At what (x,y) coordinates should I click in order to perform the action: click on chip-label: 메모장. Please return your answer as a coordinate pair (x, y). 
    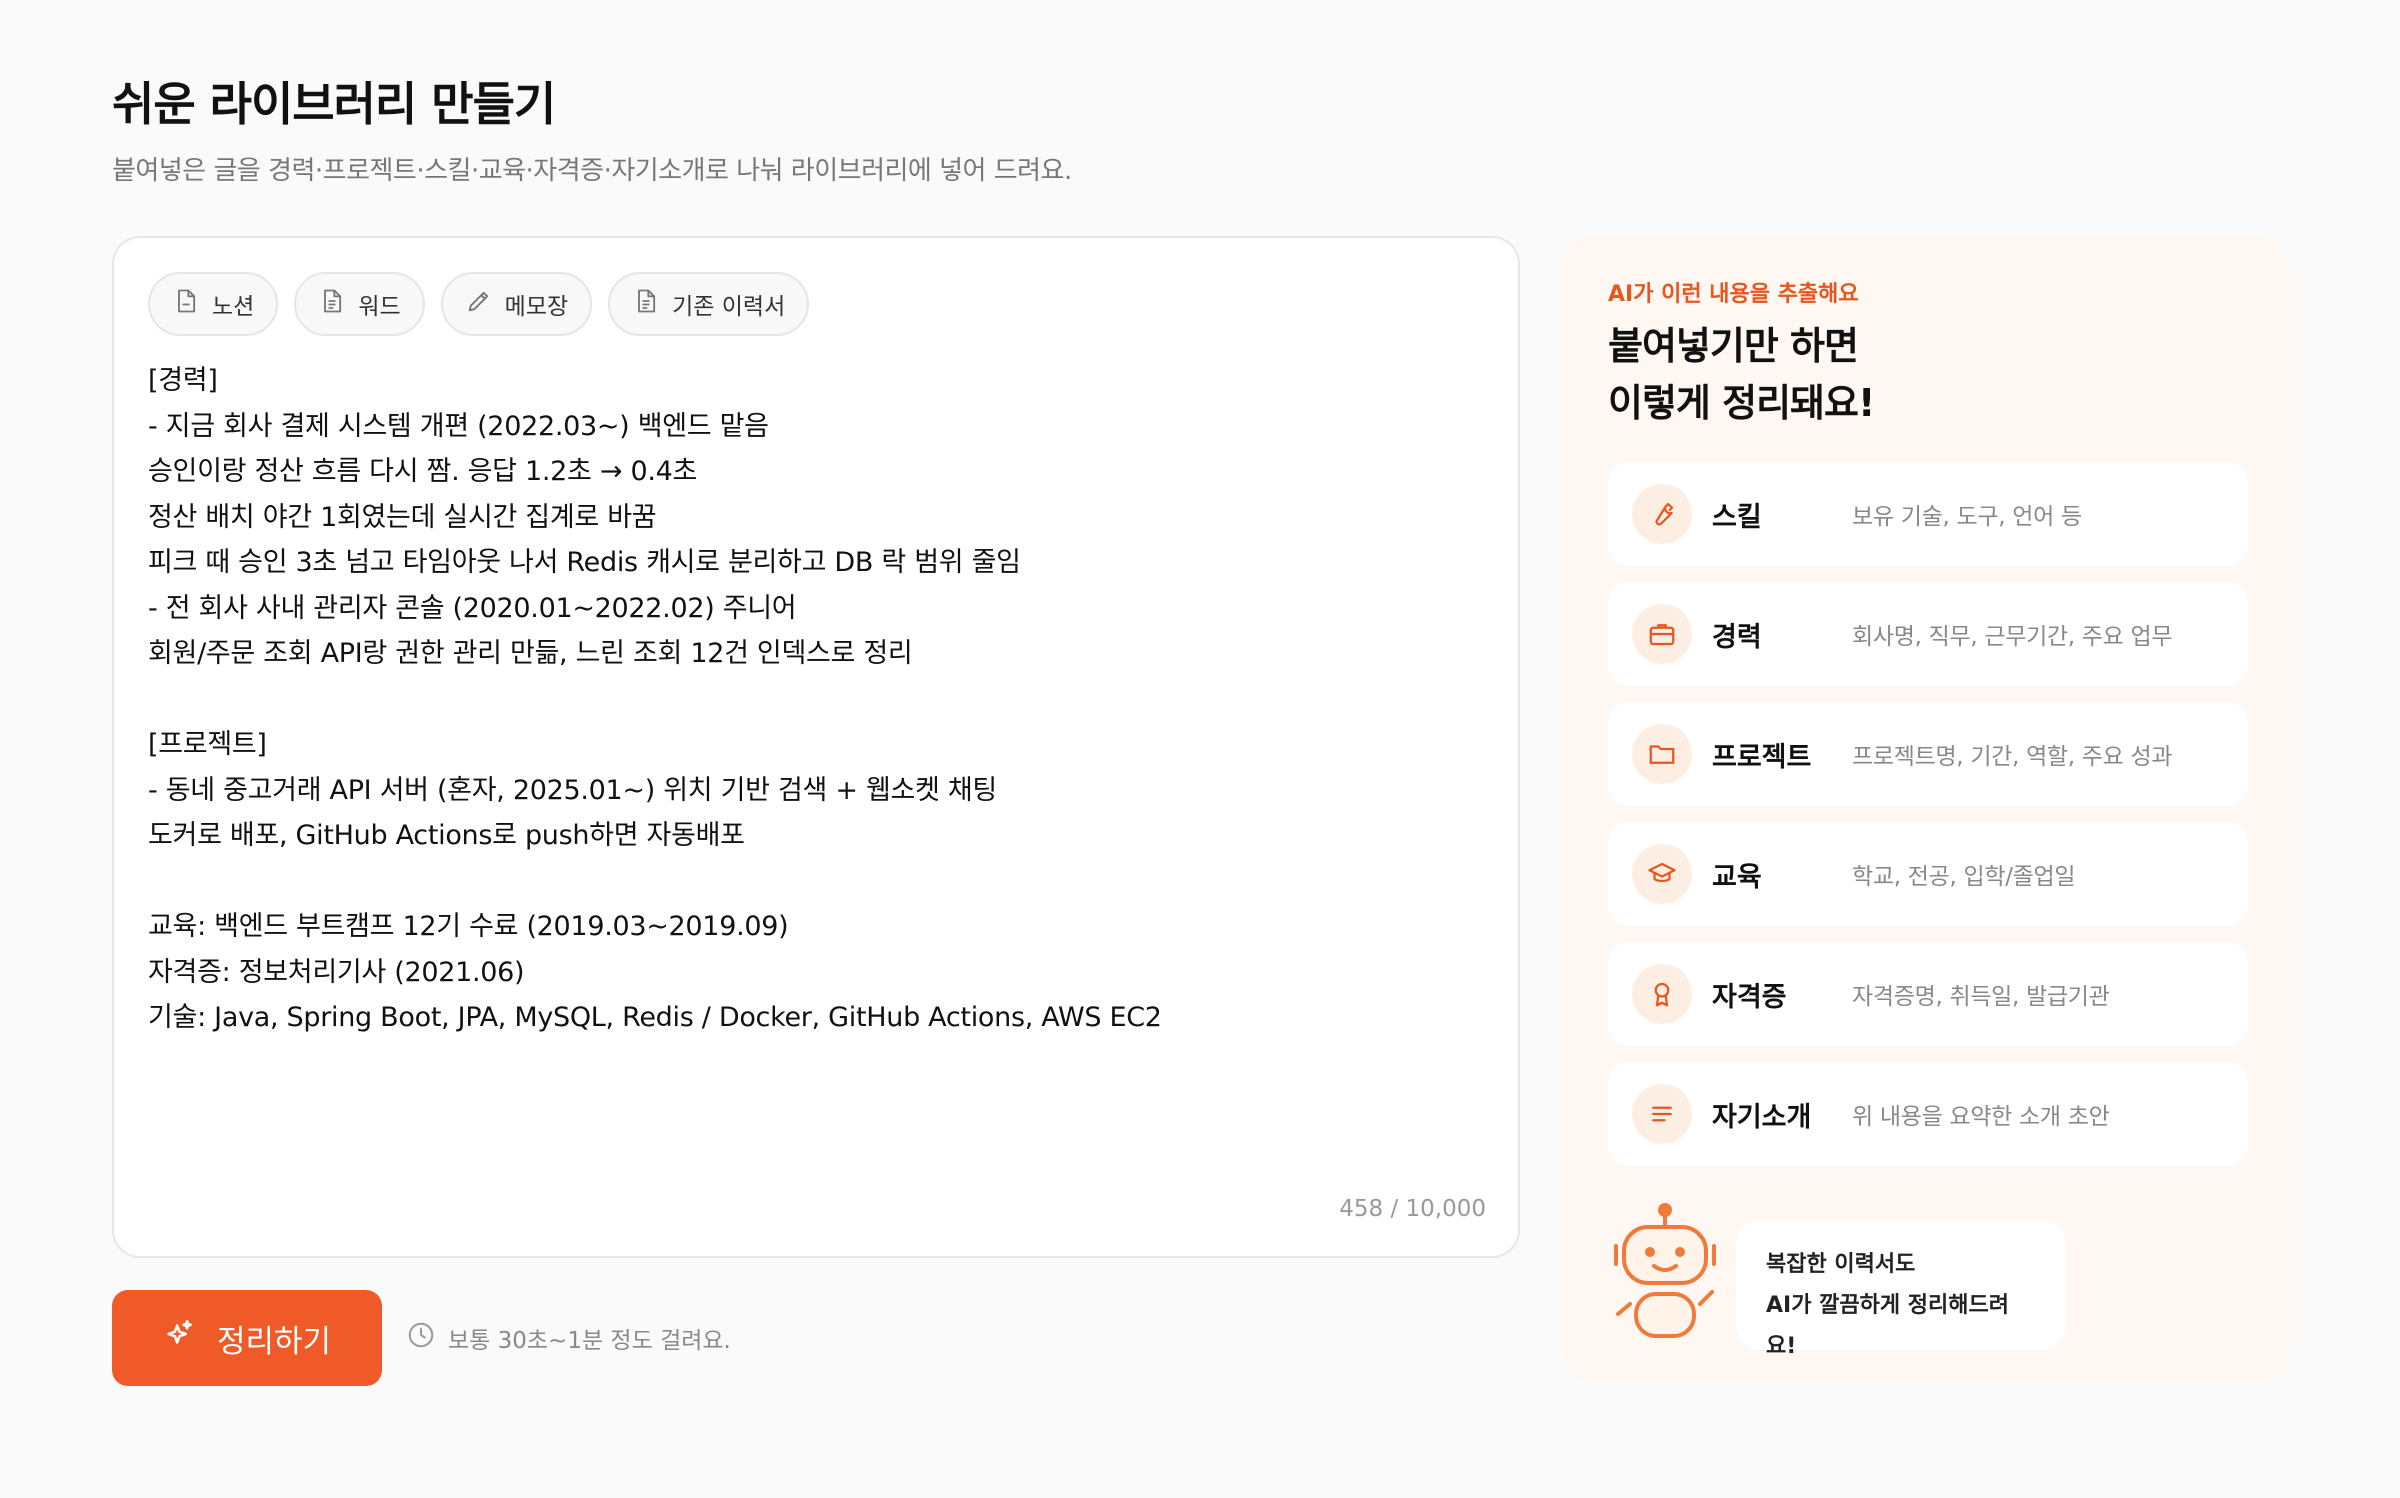
    Looking at the image, I should click on (536, 307).